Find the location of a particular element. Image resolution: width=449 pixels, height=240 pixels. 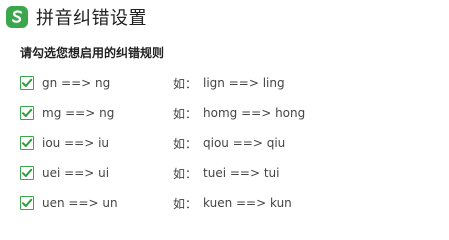

rule-text: gn ==> ng is located at coordinates (76, 83).